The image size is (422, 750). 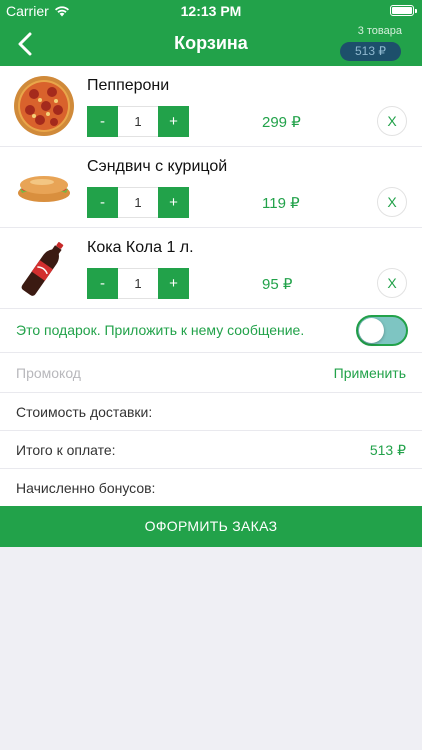 What do you see at coordinates (281, 122) in the screenshot?
I see `item-price: 299 ₽` at bounding box center [281, 122].